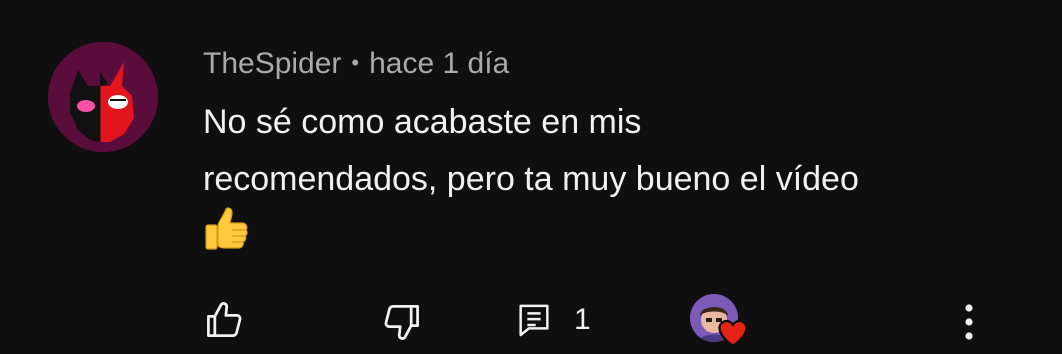 The height and width of the screenshot is (354, 1062). I want to click on thumbs-up-emoji-icon, so click(226, 228).